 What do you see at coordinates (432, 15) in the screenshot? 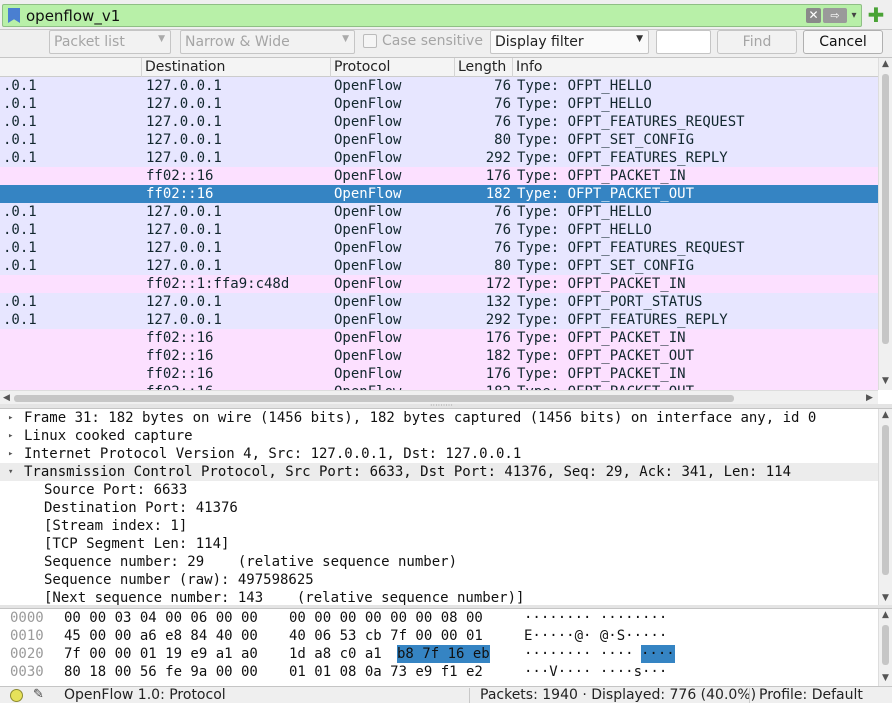
I see `display-filter-input: openflow_v1 ✕ ⇨ ▾` at bounding box center [432, 15].